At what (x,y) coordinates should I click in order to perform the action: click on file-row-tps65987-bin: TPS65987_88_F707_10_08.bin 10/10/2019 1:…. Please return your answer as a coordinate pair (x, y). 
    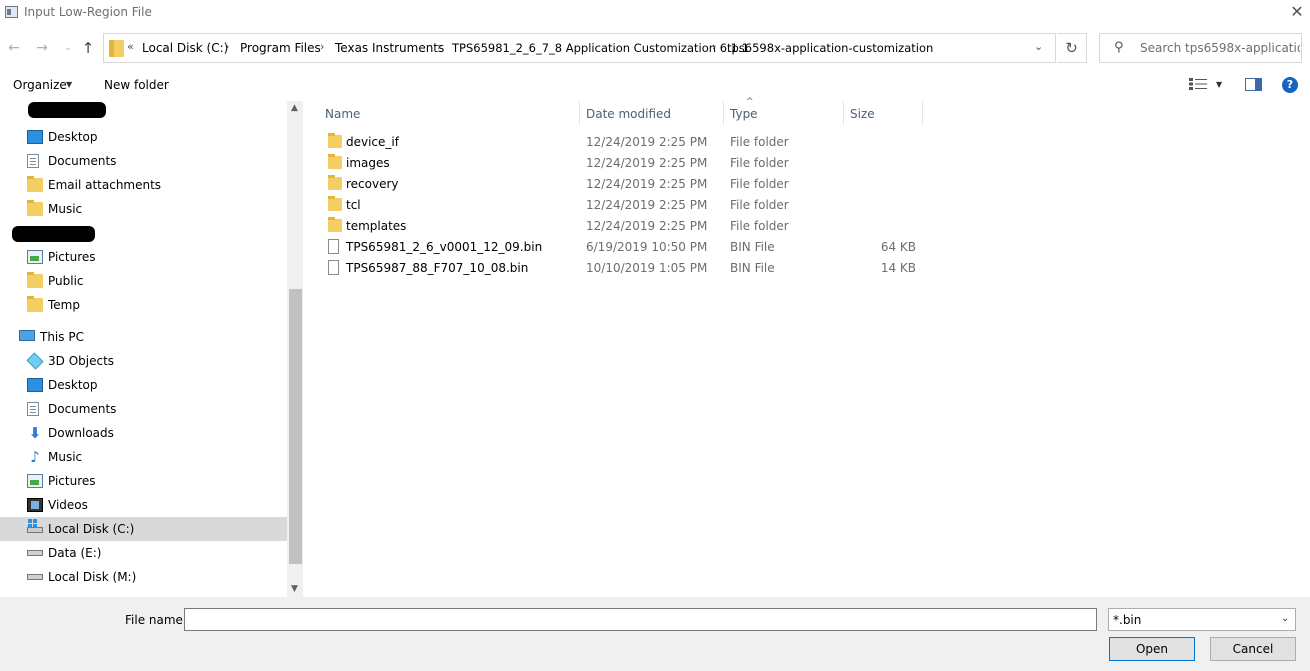
    Looking at the image, I should click on (775, 268).